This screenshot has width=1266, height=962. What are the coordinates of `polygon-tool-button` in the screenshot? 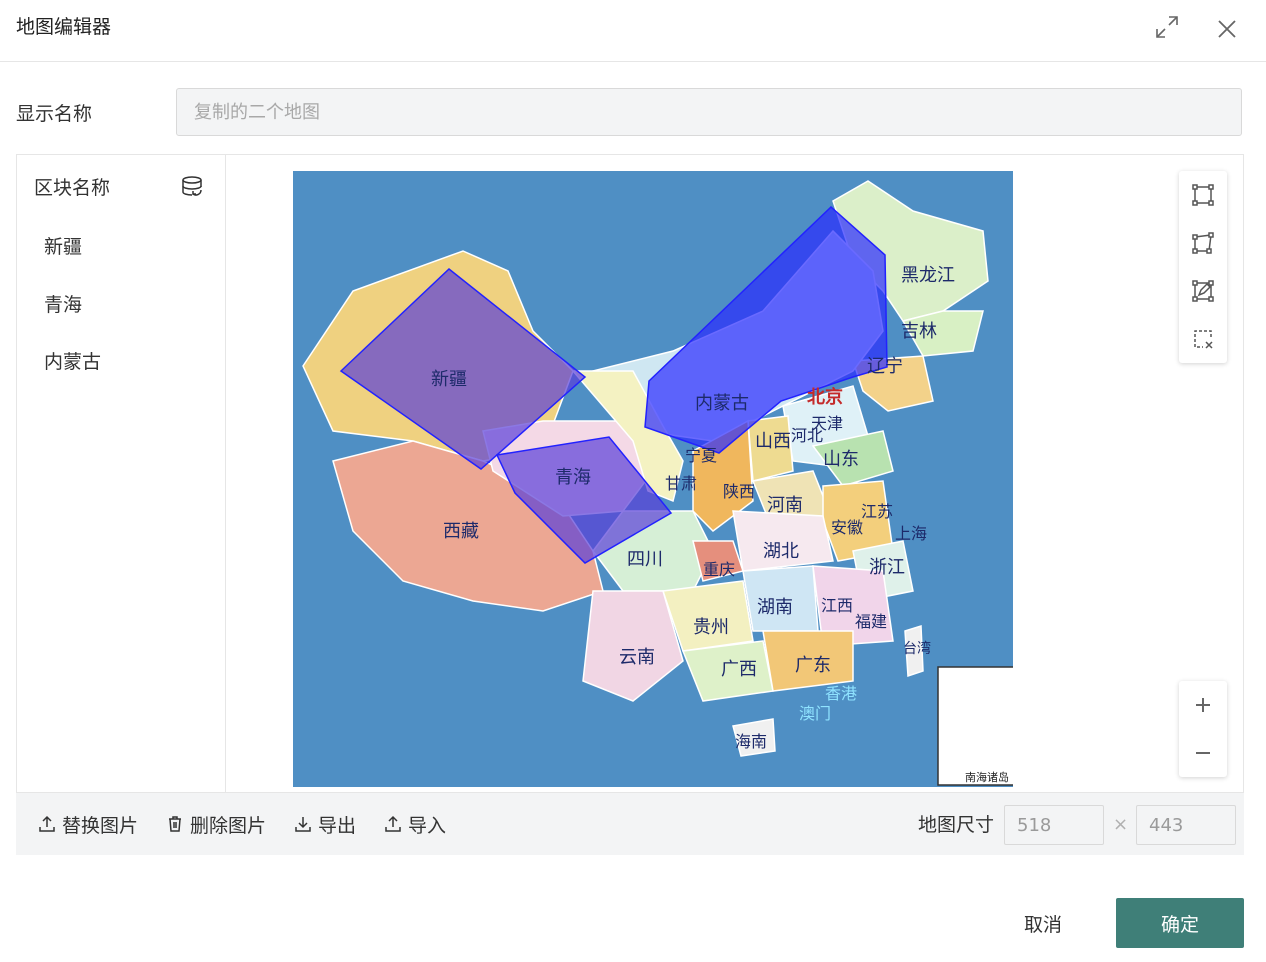 It's located at (1203, 243).